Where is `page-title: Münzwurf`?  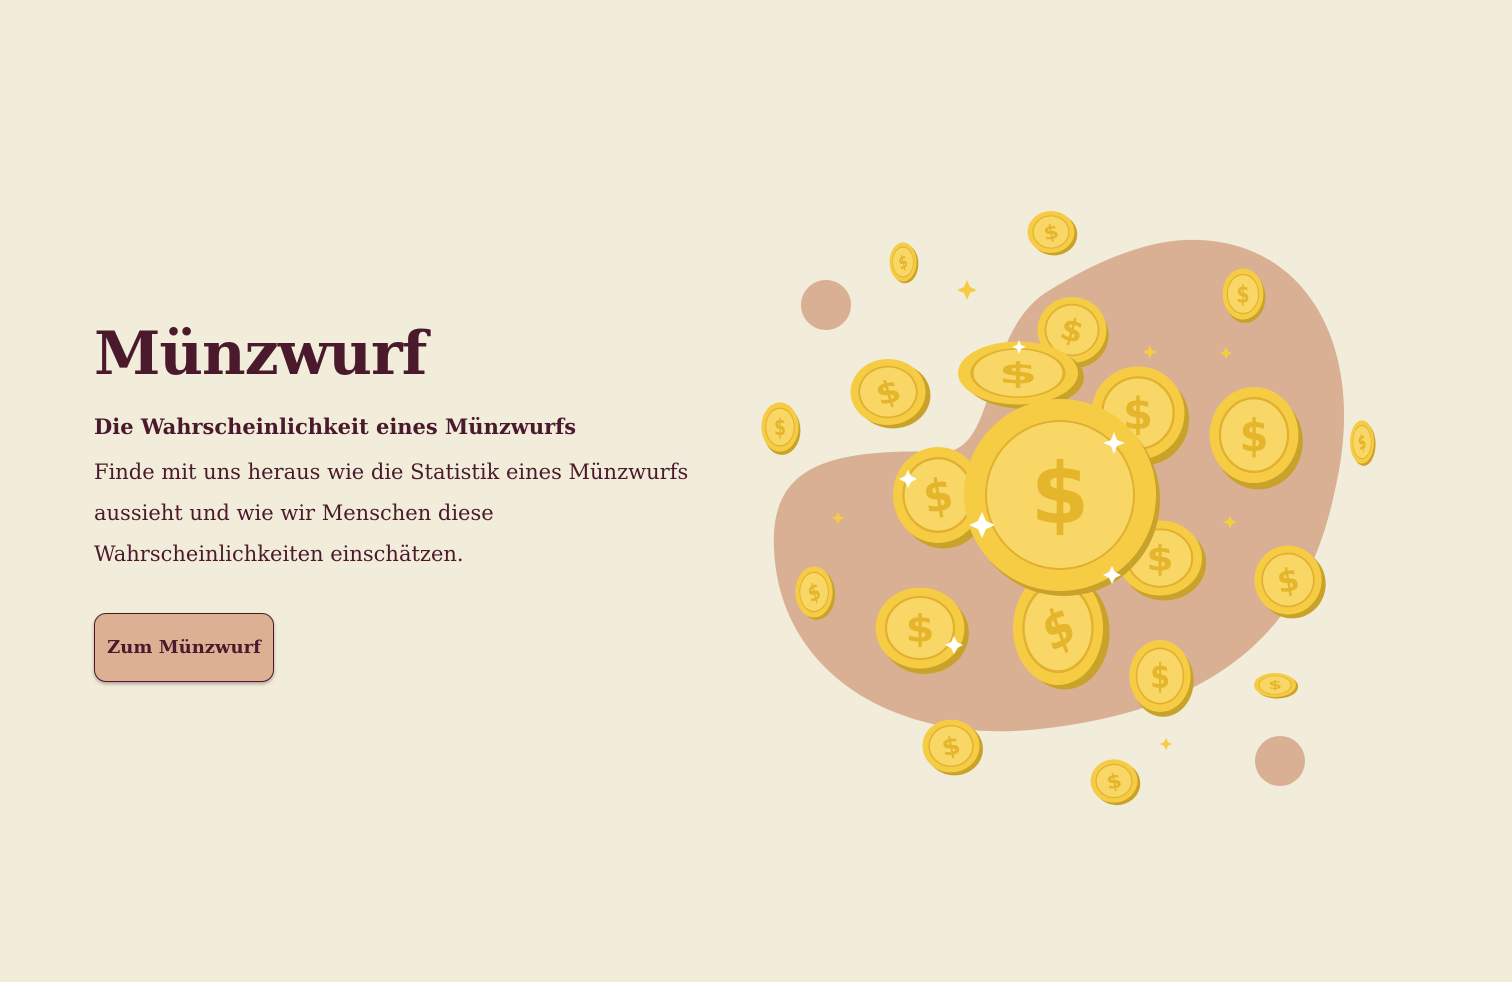
page-title: Münzwurf is located at coordinates (260, 354).